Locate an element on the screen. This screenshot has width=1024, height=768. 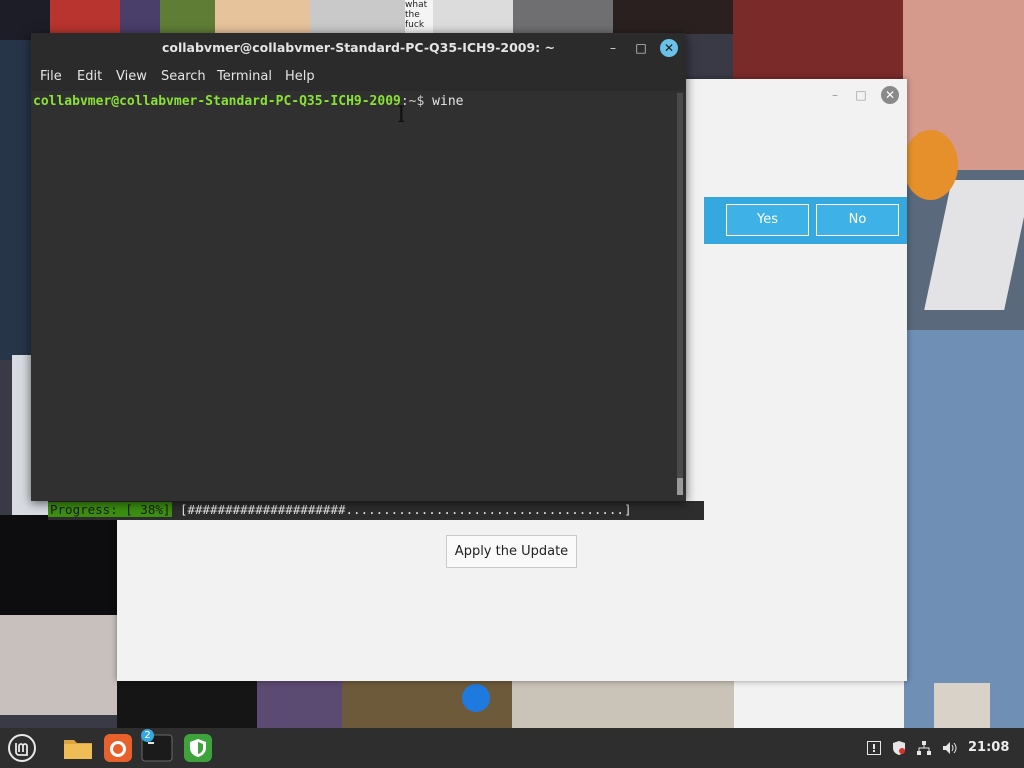
firefox-icon is located at coordinates (118, 748).